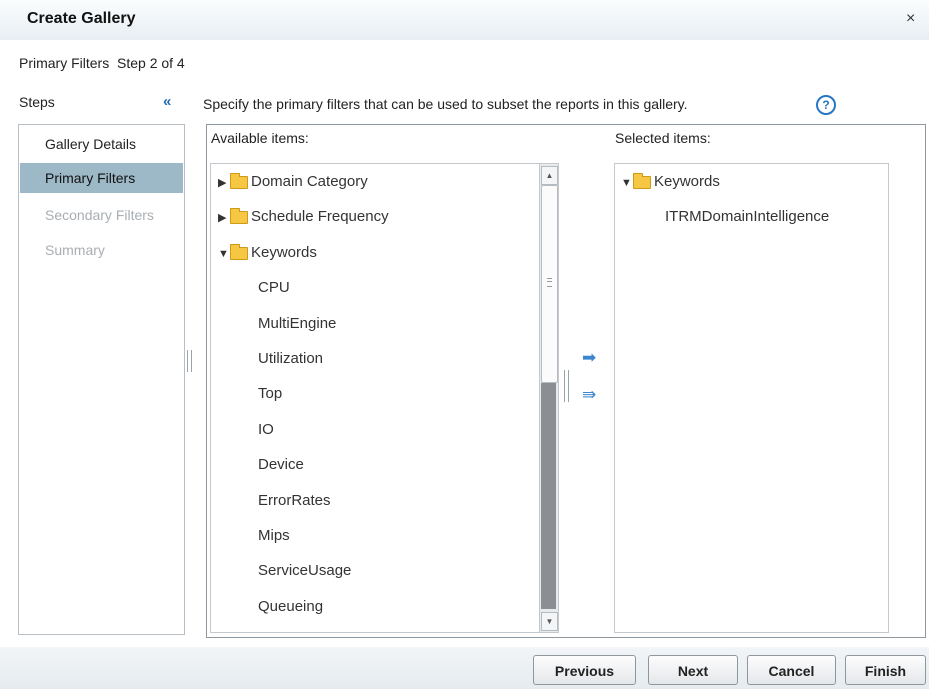 This screenshot has width=929, height=689. What do you see at coordinates (281, 464) in the screenshot?
I see `tree-item-leaf: Device` at bounding box center [281, 464].